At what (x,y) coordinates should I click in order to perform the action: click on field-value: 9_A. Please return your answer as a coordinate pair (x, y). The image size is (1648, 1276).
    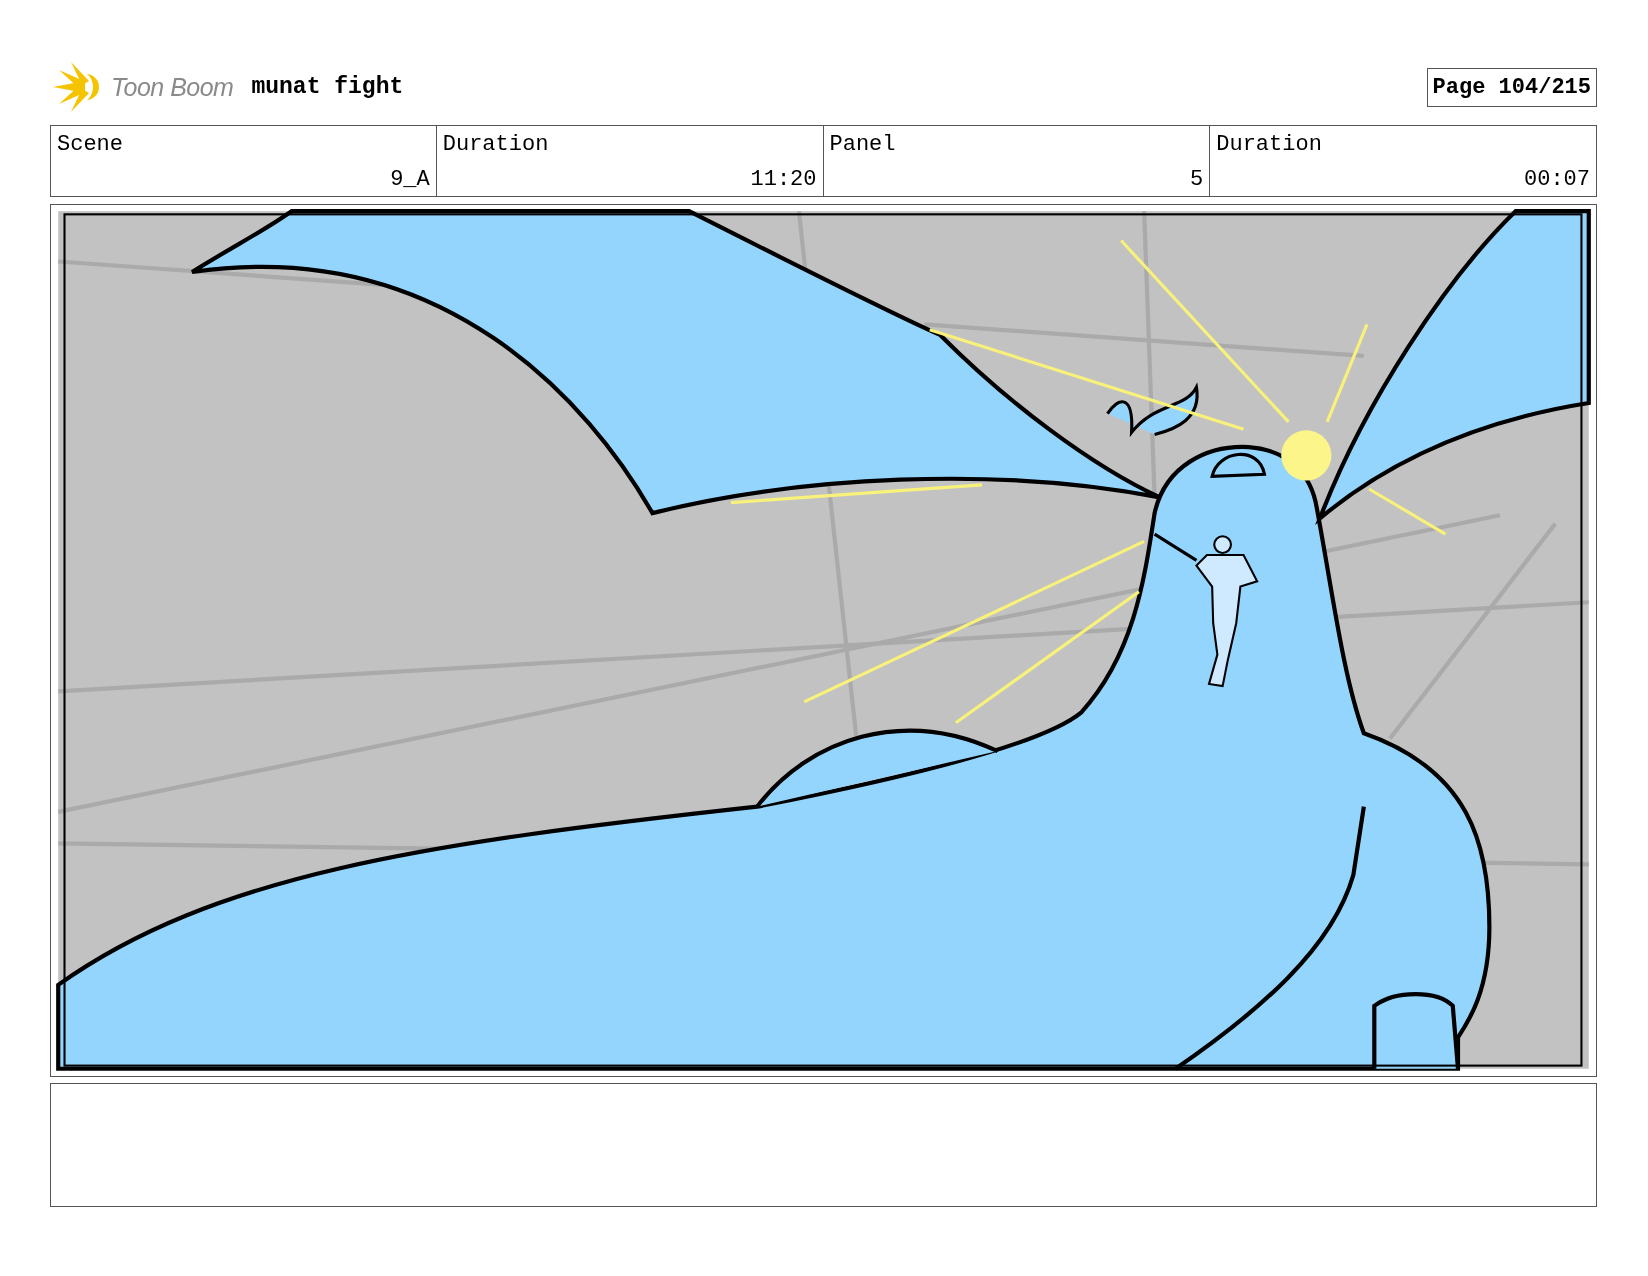
    Looking at the image, I should click on (409, 179).